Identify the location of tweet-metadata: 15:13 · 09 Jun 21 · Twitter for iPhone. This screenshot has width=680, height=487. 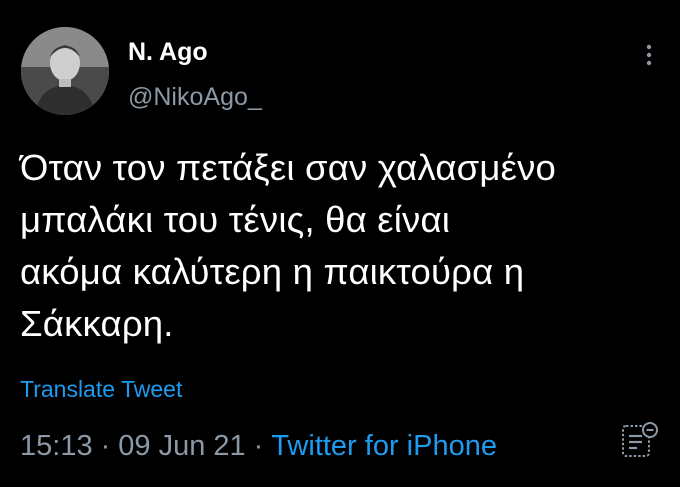
(258, 446).